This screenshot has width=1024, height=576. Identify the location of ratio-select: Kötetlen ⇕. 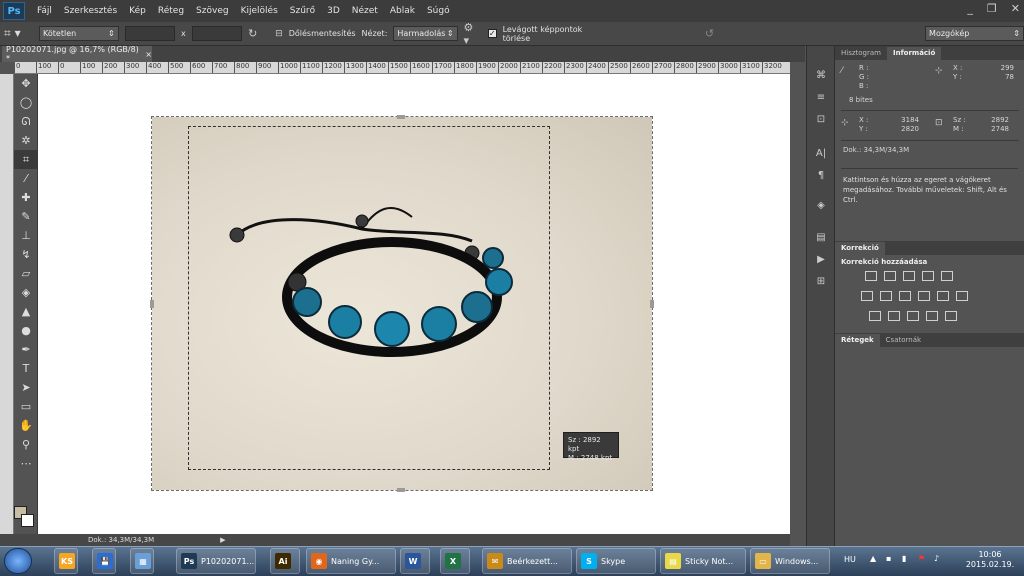
(79, 33).